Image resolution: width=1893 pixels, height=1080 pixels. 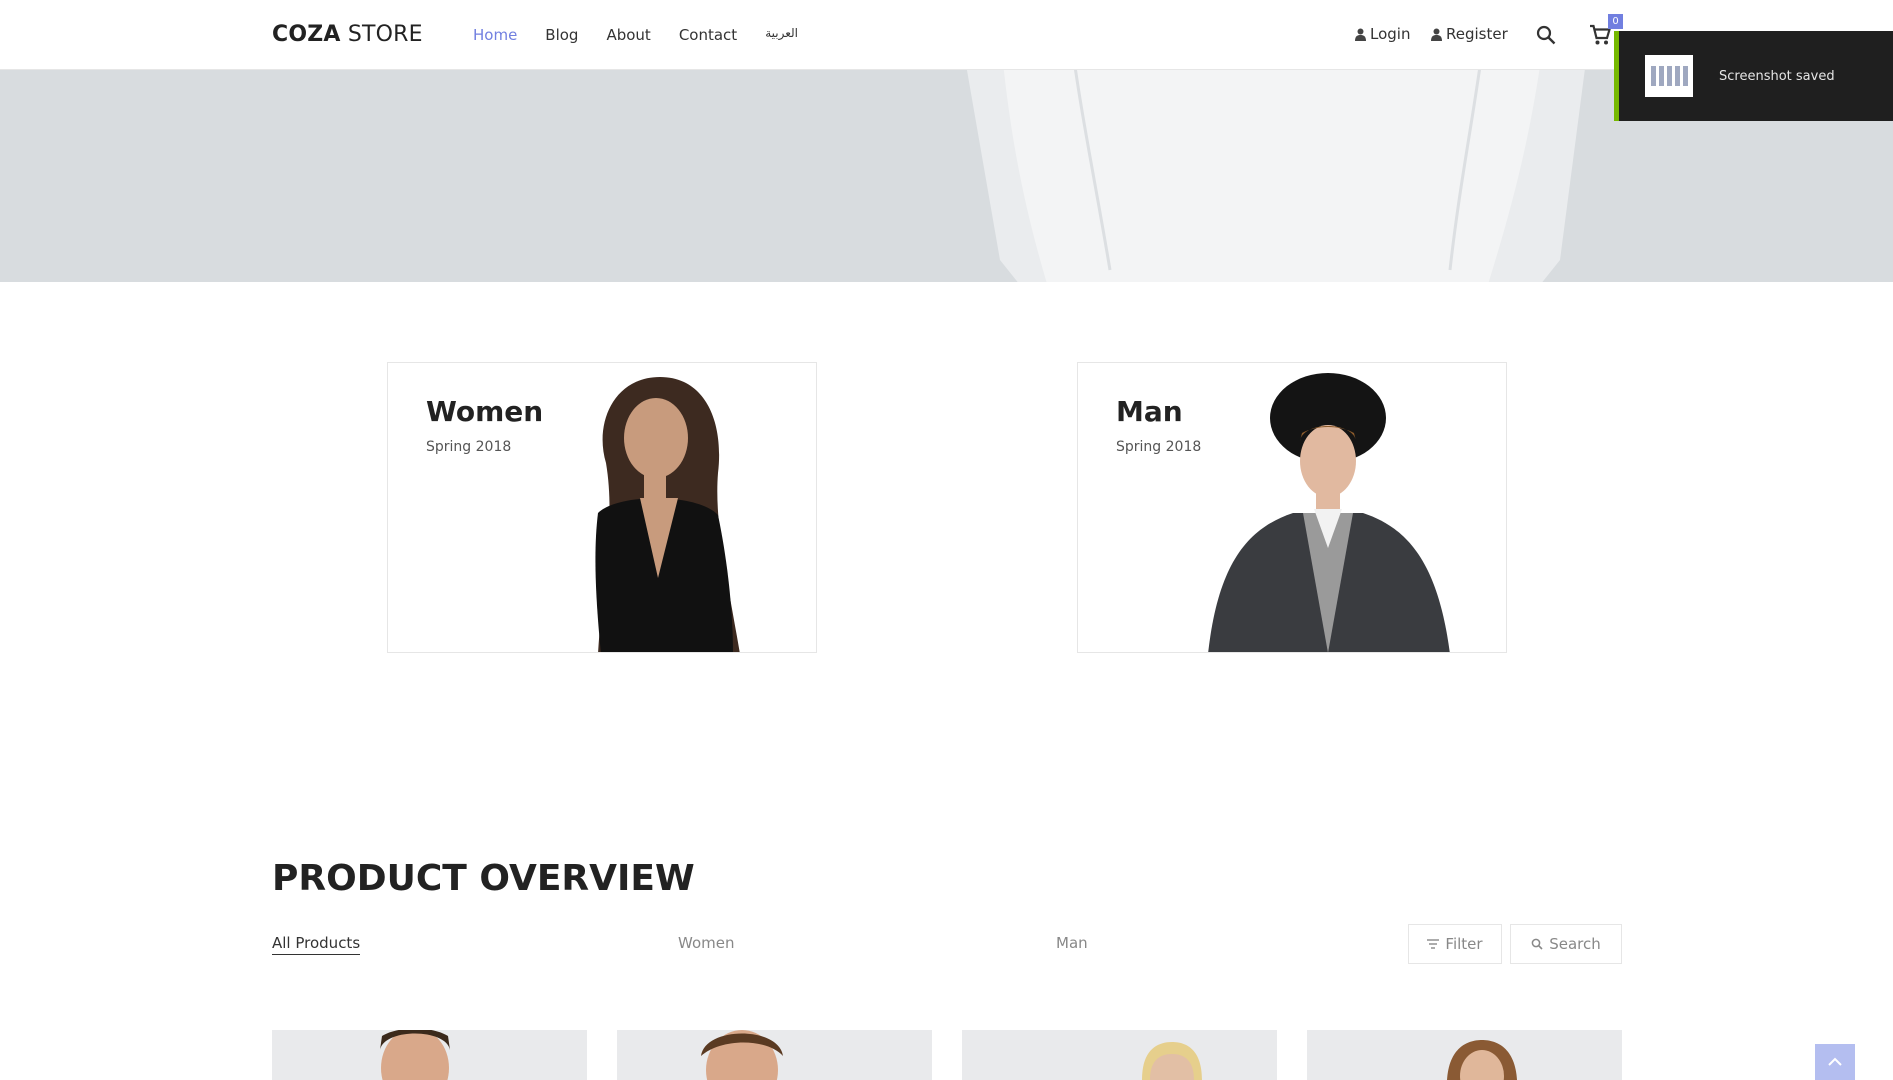 What do you see at coordinates (1605, 31) in the screenshot?
I see `cart-button: 0` at bounding box center [1605, 31].